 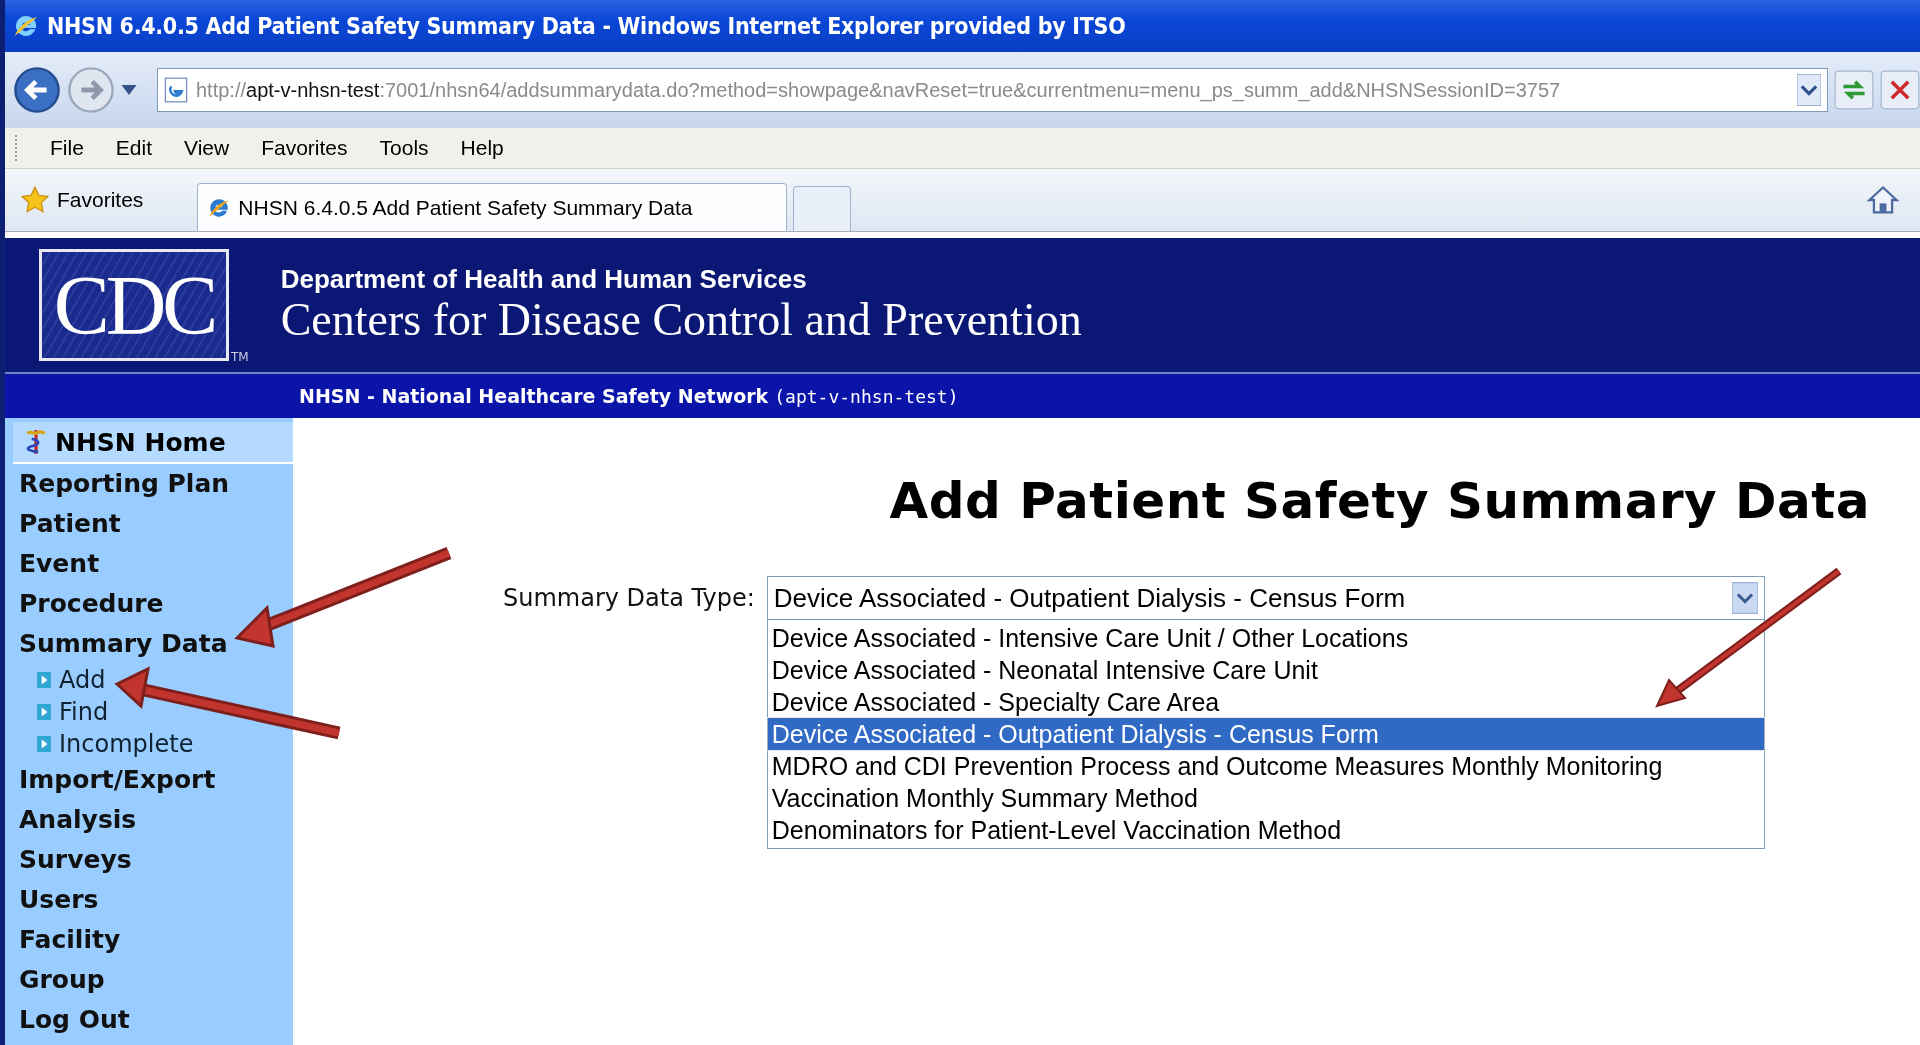 I want to click on sidebar-subitem: Find, so click(x=149, y=712).